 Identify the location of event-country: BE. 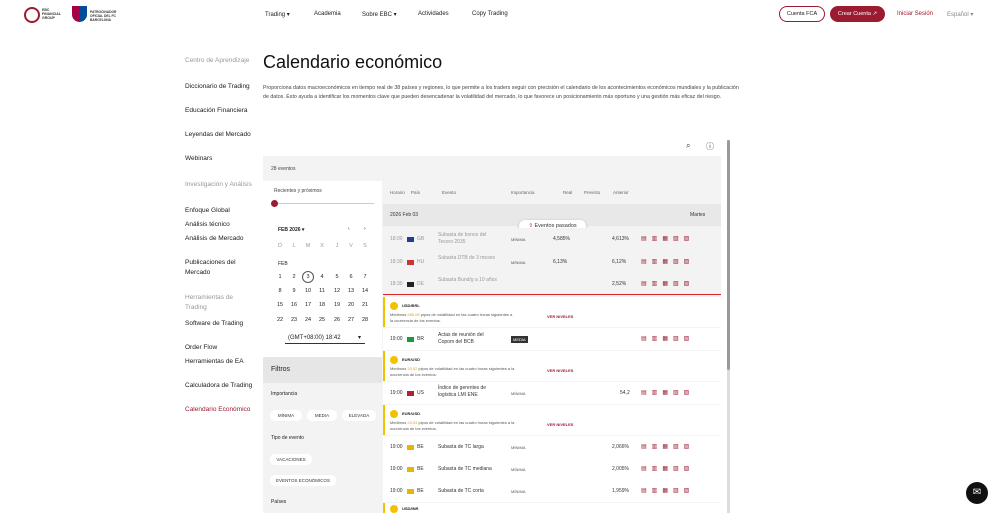
(420, 469).